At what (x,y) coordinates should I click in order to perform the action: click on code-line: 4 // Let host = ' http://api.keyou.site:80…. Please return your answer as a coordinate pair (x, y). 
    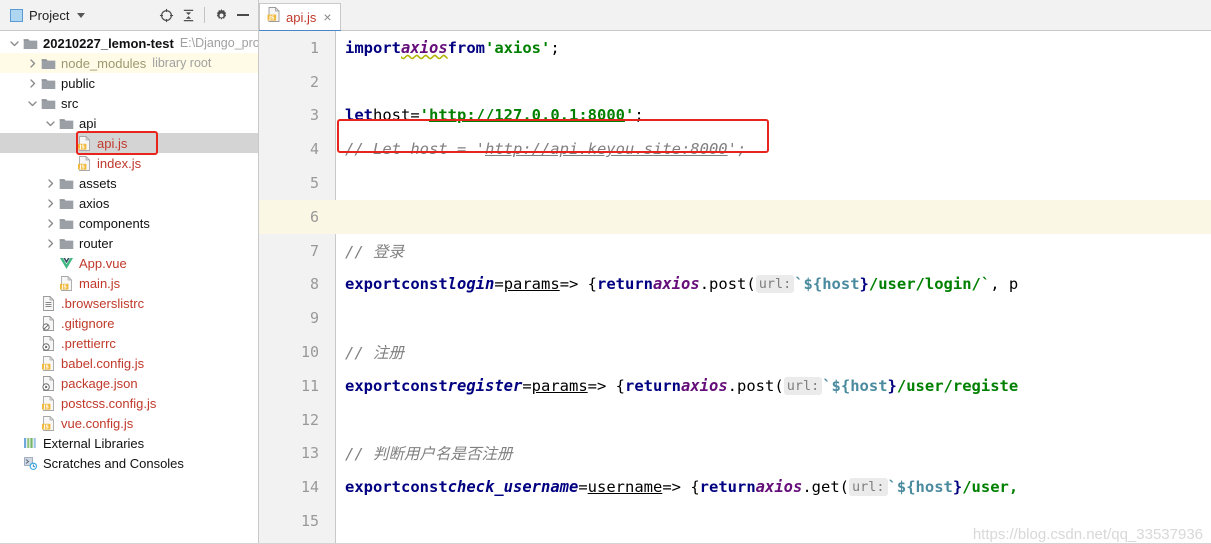
    Looking at the image, I should click on (735, 149).